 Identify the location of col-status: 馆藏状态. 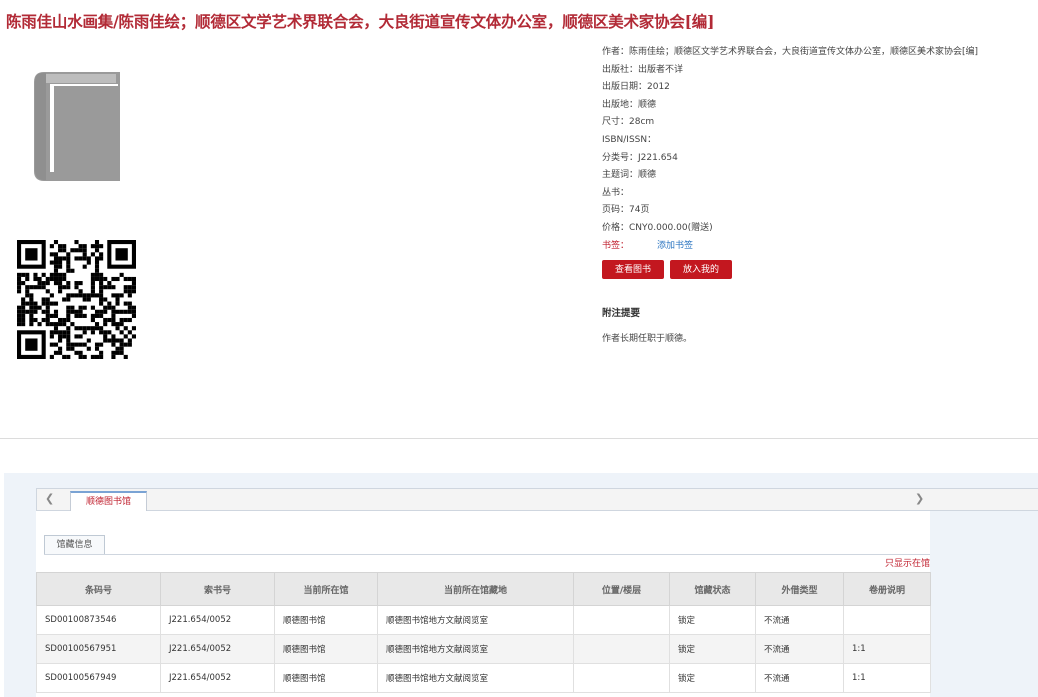
(712, 589).